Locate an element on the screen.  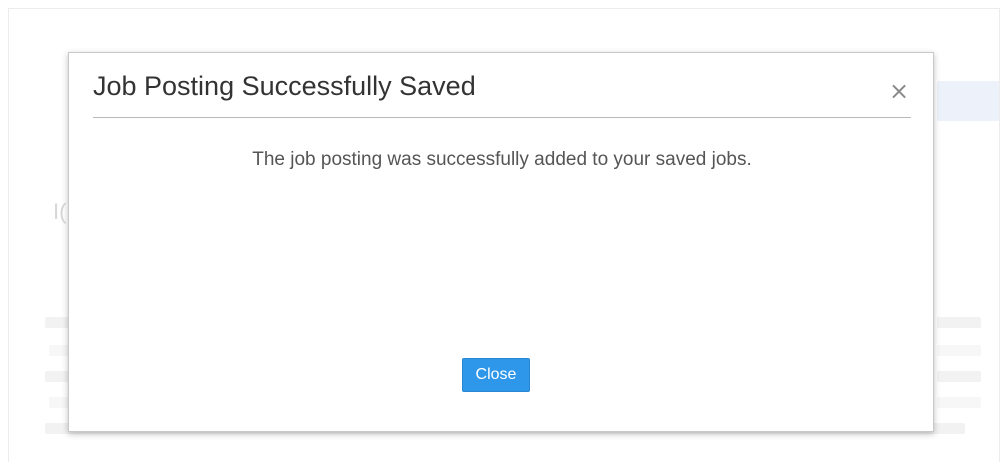
dialog-header: Job Posting Successfully Saved × is located at coordinates (502, 92).